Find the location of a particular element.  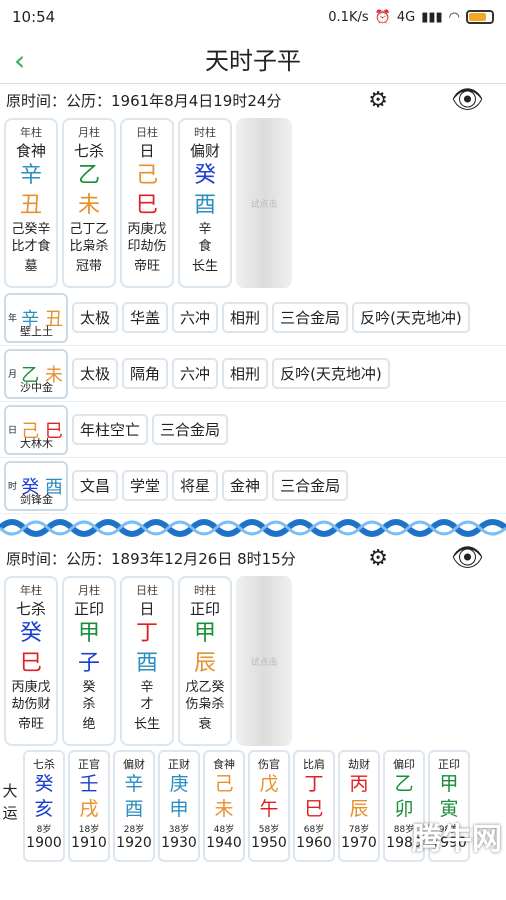

relation-tag: 年柱空亡 is located at coordinates (110, 429).